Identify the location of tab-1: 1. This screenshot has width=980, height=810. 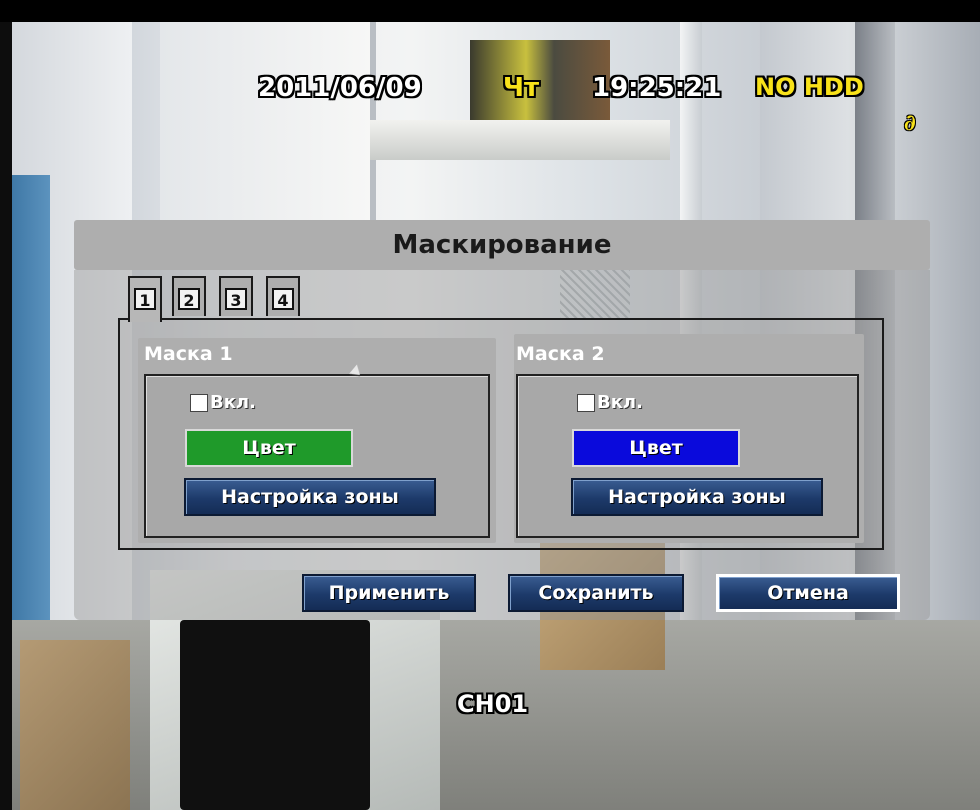
(145, 299).